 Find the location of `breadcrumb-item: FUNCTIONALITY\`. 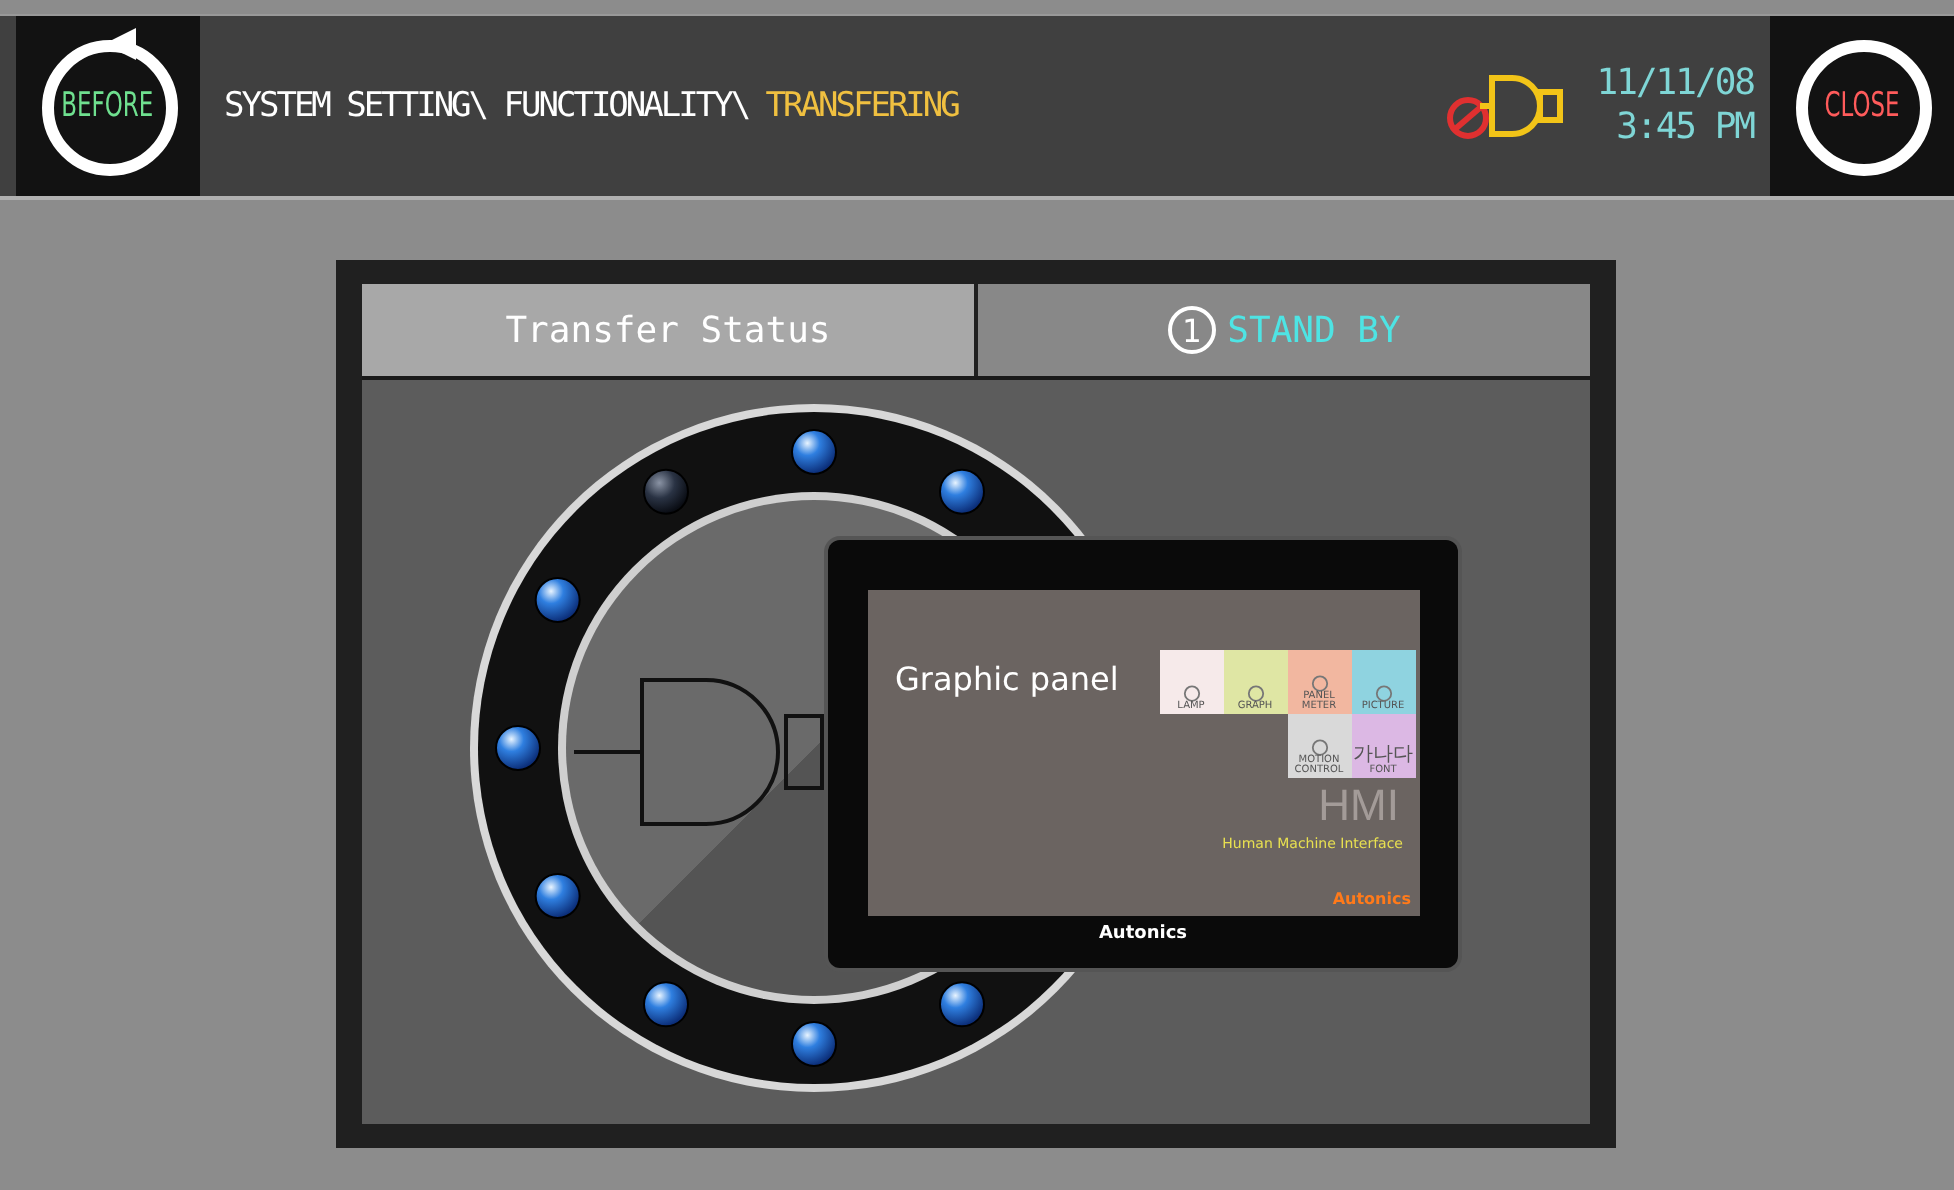

breadcrumb-item: FUNCTIONALITY\ is located at coordinates (627, 106).